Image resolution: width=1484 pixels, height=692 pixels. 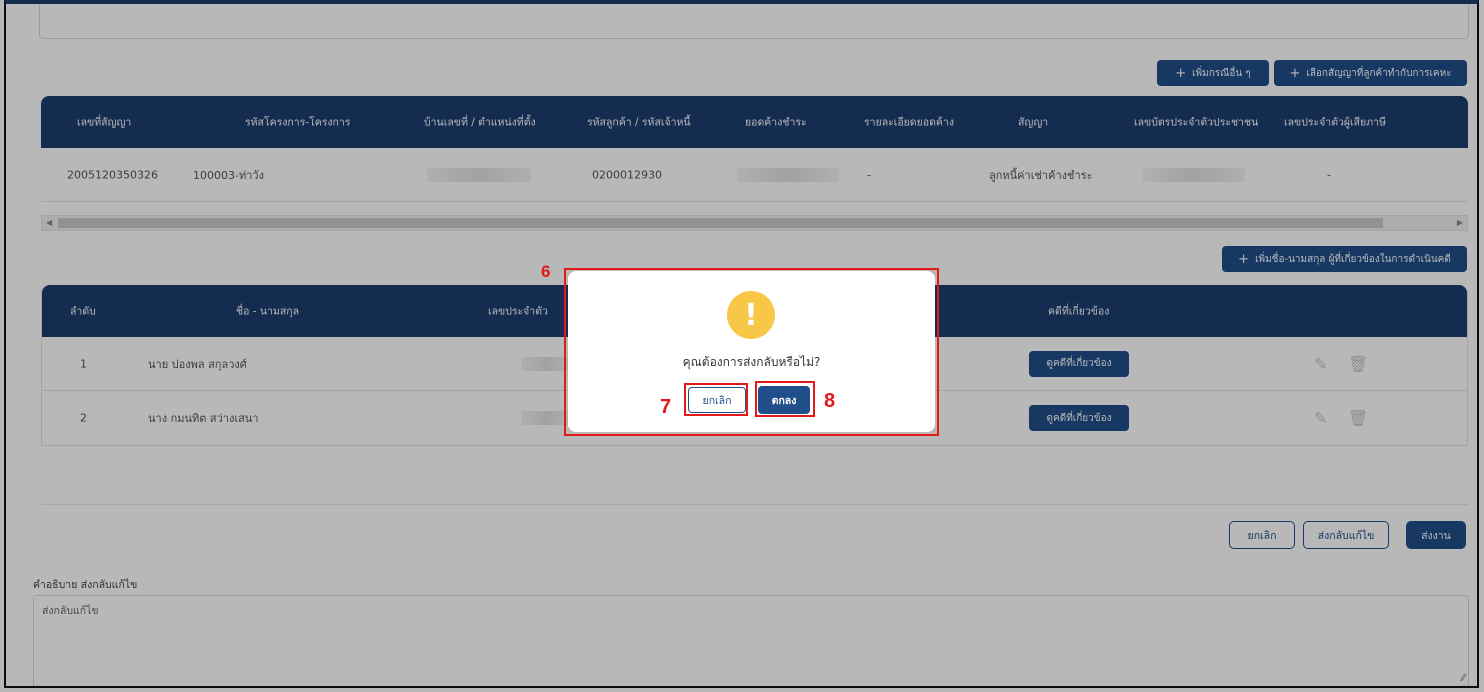 I want to click on annotation-number-7: 7, so click(x=666, y=407).